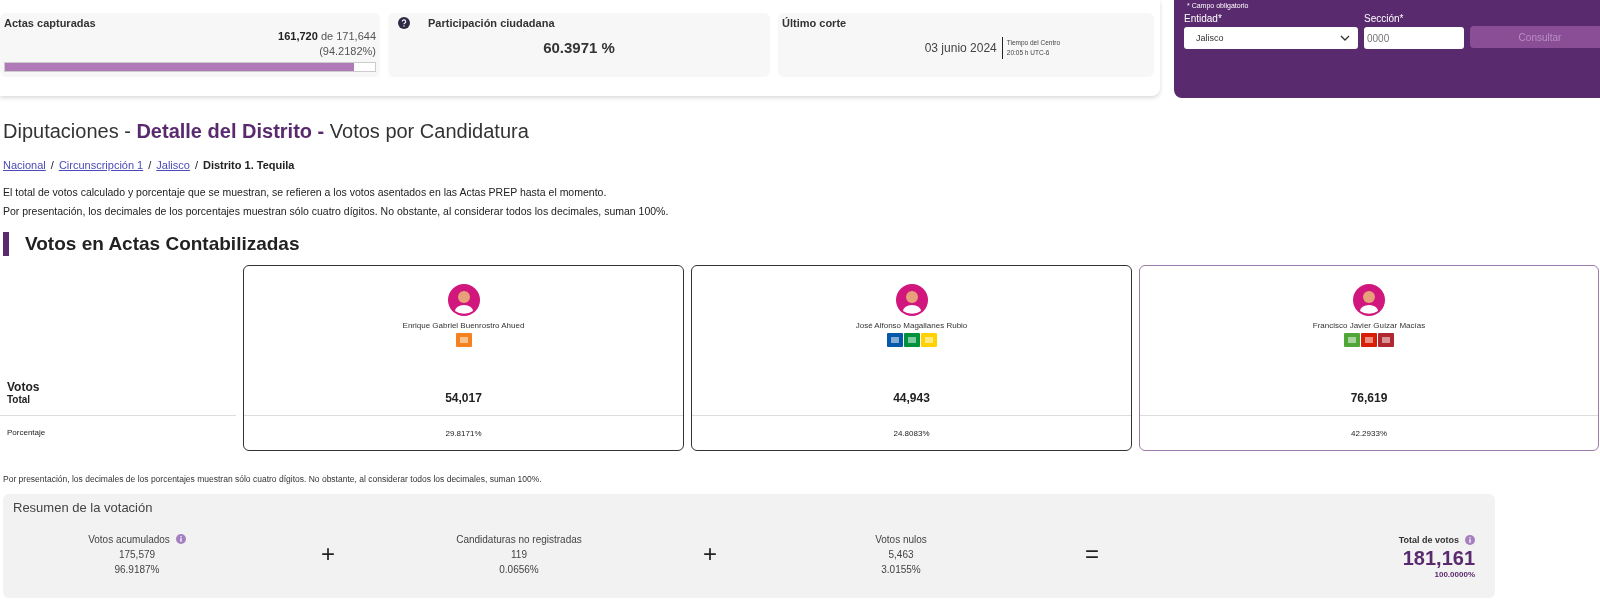 This screenshot has height=608, width=1600. Describe the element at coordinates (579, 47) in the screenshot. I see `participation-value: 60.3971 %` at that location.